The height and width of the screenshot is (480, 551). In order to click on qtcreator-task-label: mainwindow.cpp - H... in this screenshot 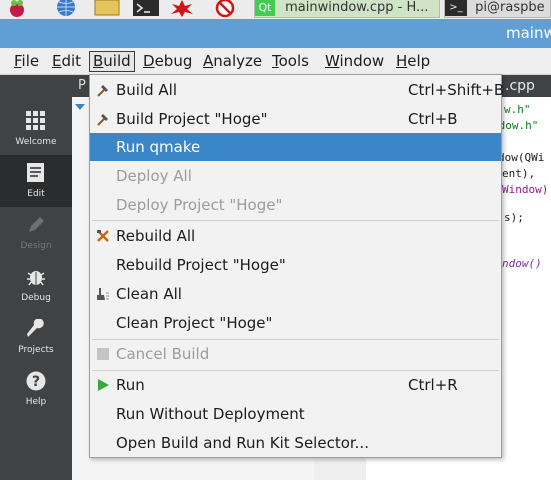, I will do `click(357, 7)`.